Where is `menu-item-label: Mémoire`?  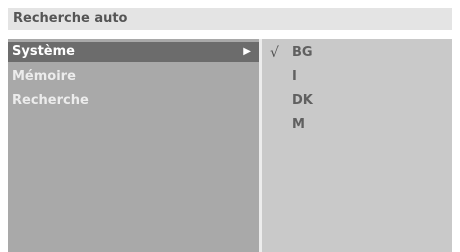
menu-item-label: Mémoire is located at coordinates (44, 76).